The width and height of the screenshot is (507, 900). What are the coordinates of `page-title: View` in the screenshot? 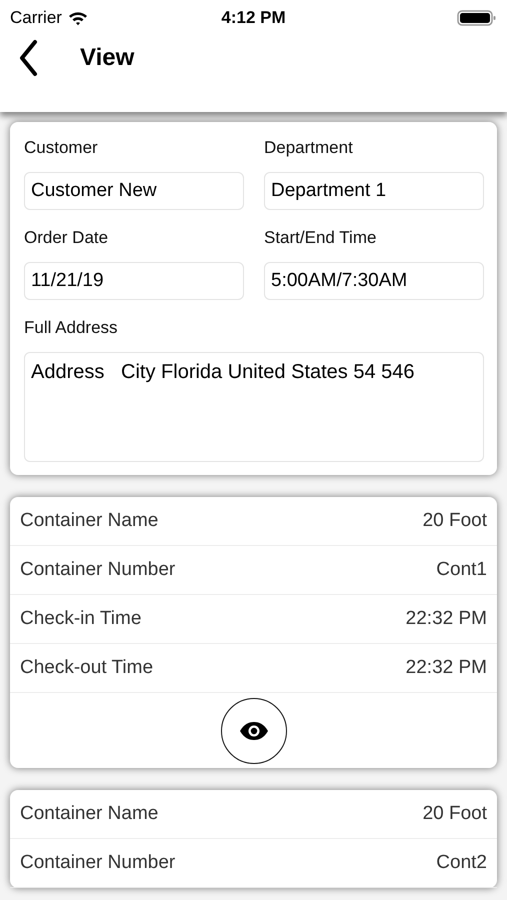 It's located at (107, 58).